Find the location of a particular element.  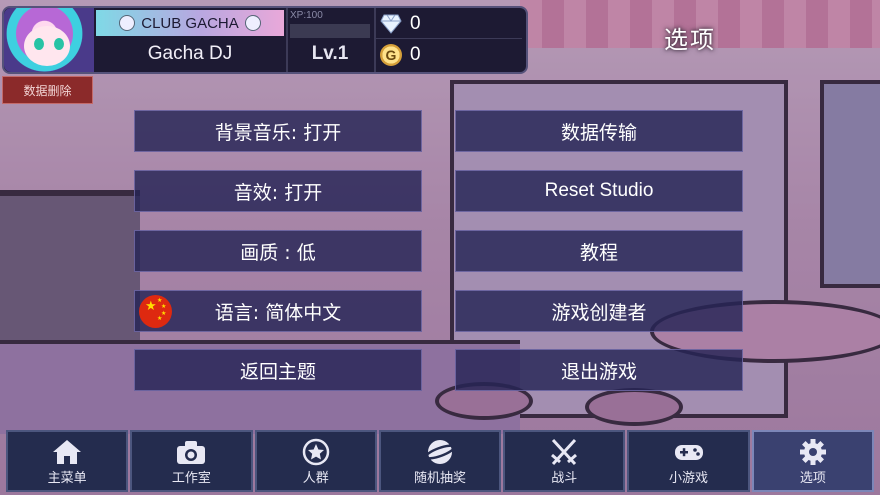

return-title-button: 返回主题 is located at coordinates (278, 370).